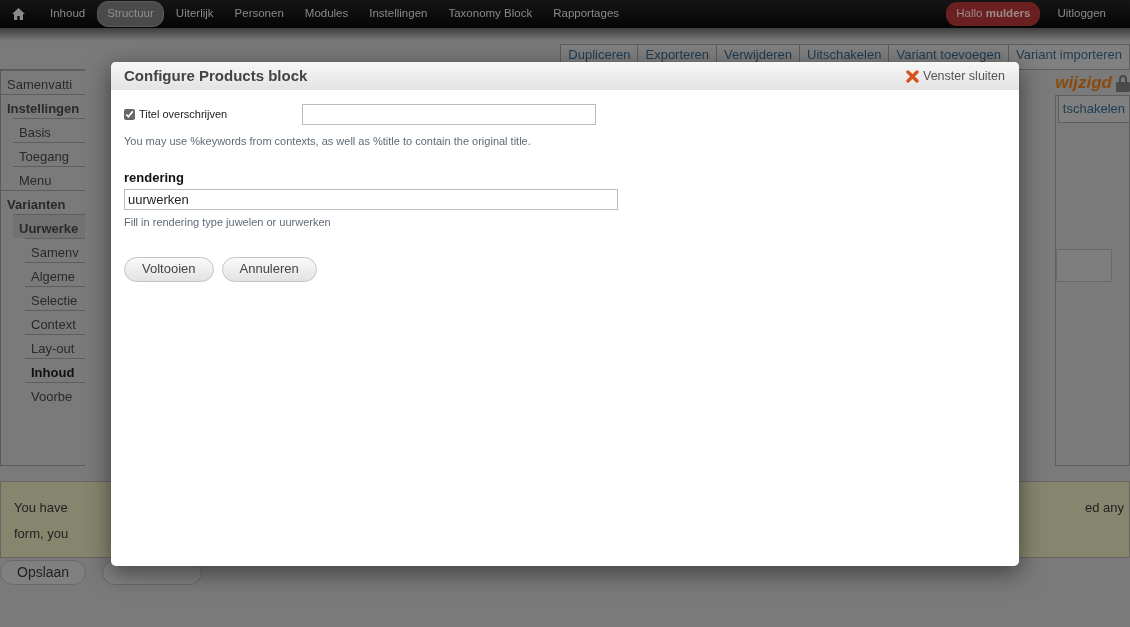 Image resolution: width=1130 pixels, height=627 pixels. What do you see at coordinates (216, 75) in the screenshot?
I see `dialog-title: Configure Products block` at bounding box center [216, 75].